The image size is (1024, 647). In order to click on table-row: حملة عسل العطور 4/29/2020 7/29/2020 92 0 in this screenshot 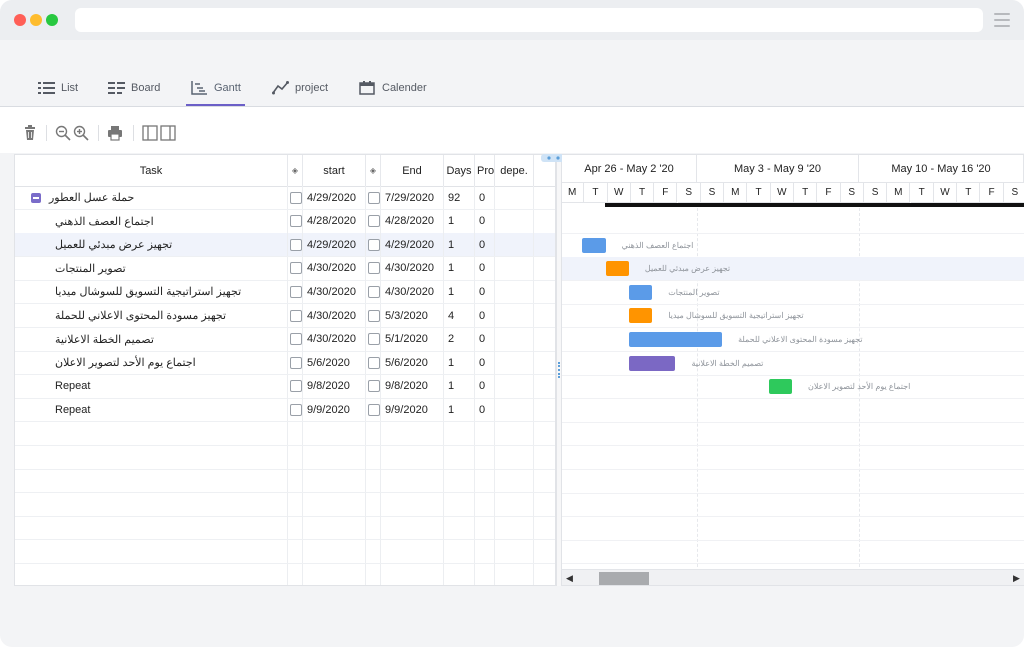, I will do `click(285, 198)`.